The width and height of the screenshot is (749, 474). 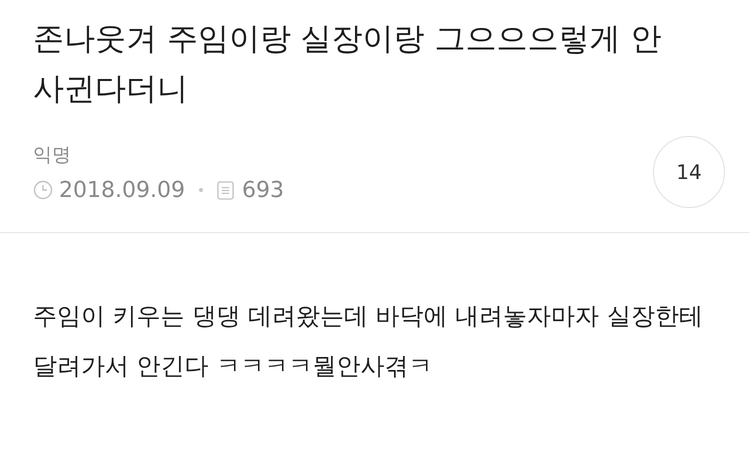 I want to click on separator-dot, so click(x=200, y=190).